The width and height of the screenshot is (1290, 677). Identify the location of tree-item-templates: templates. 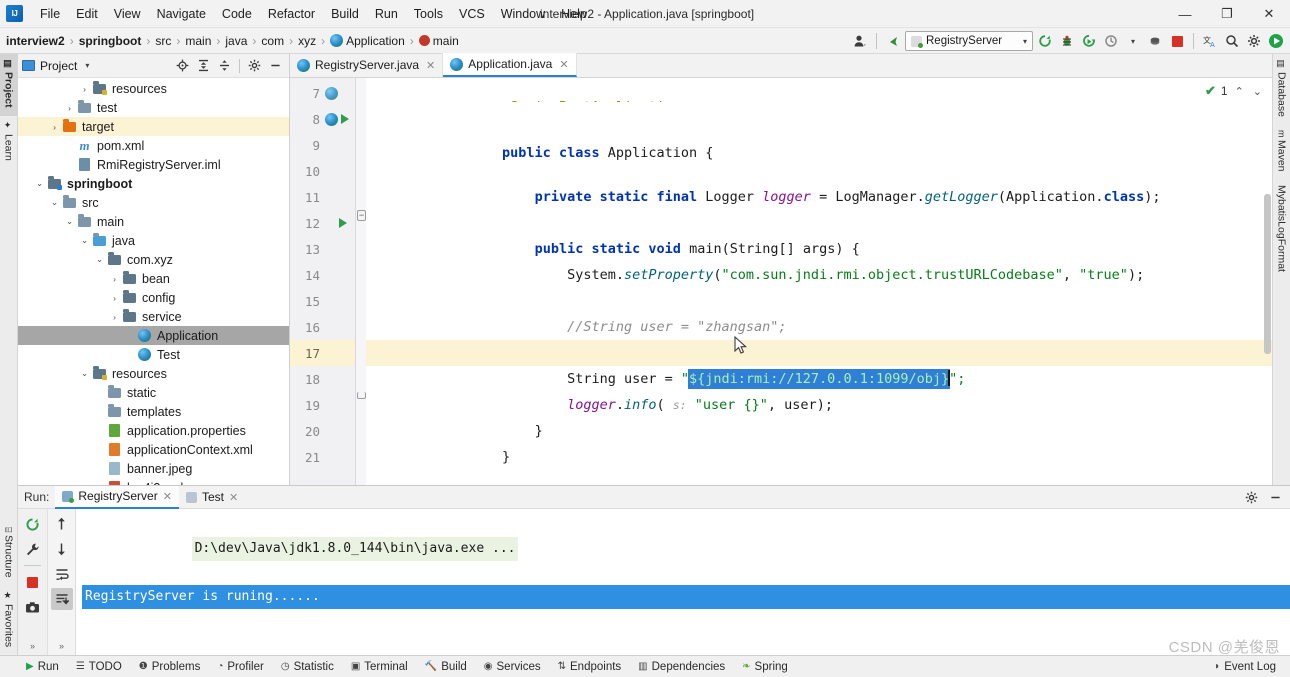
(153, 411).